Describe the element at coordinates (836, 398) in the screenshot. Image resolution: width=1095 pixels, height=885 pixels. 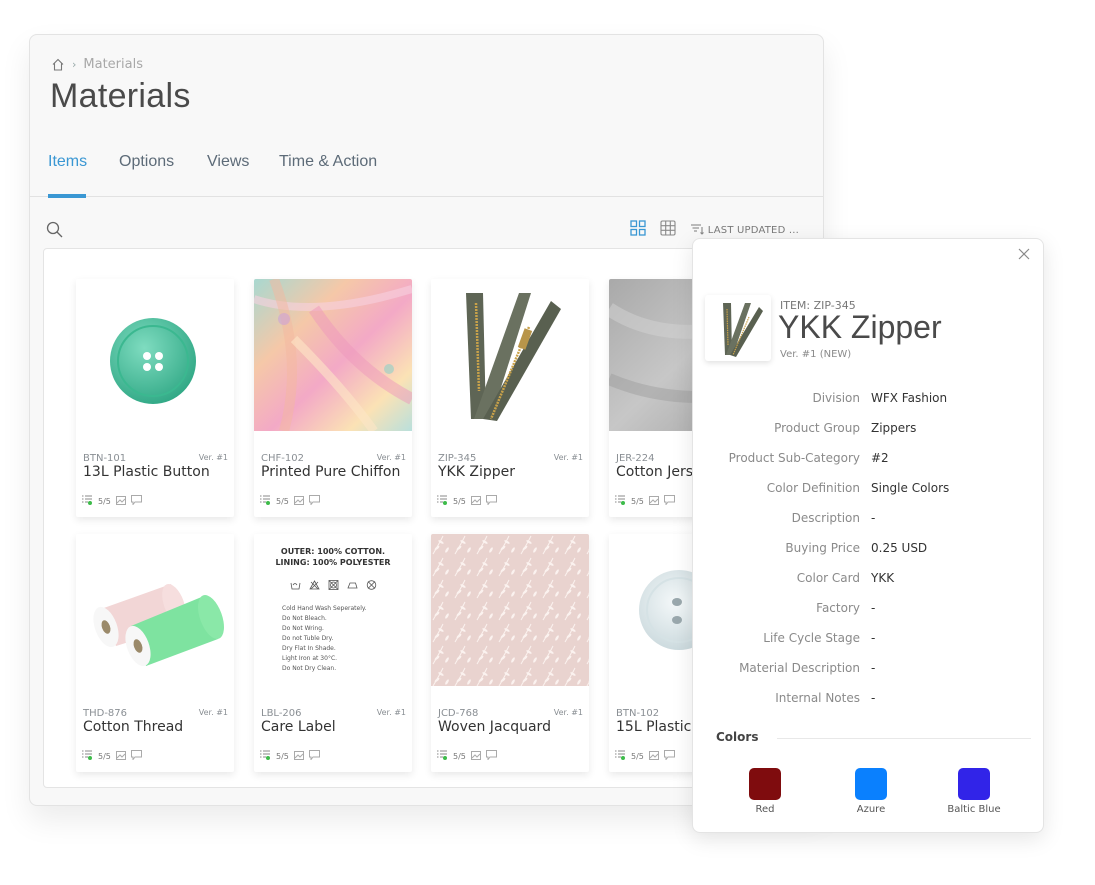
I see `property-label: Division` at that location.